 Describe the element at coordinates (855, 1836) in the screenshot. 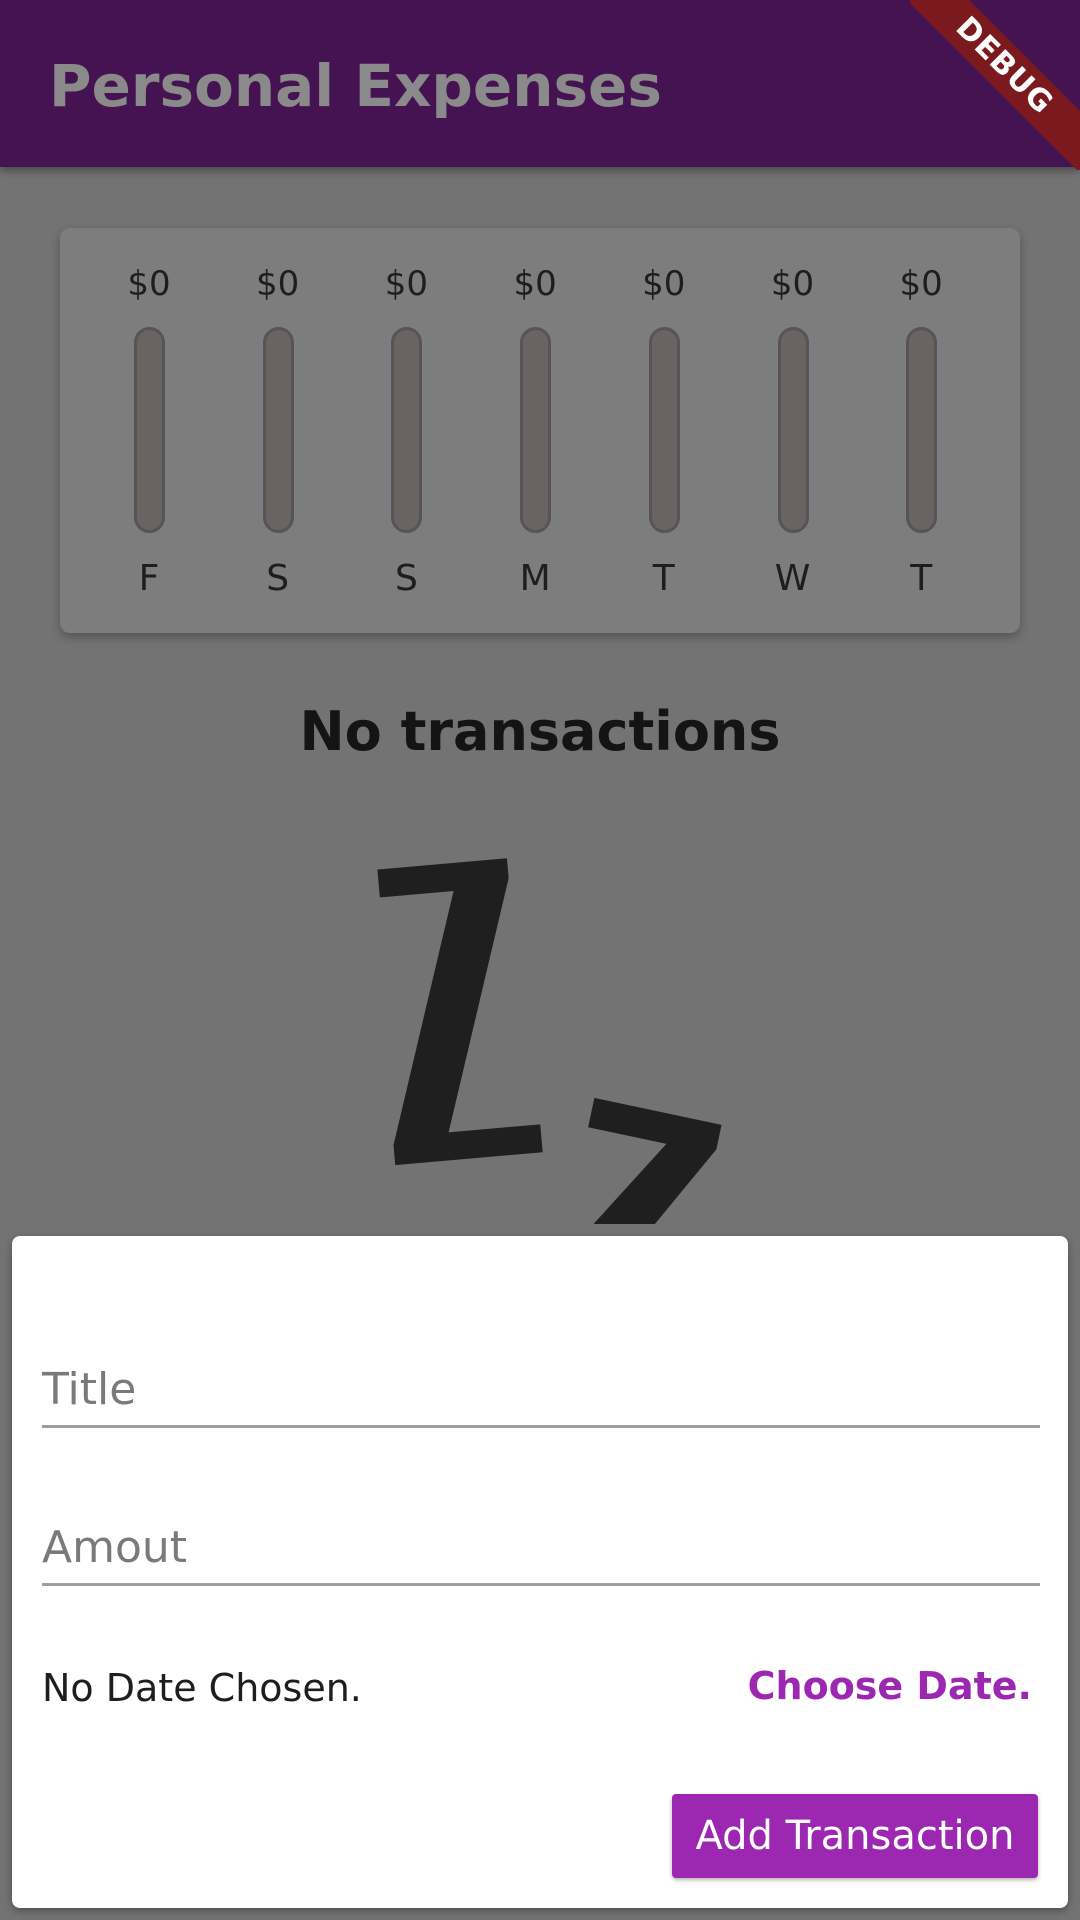

I see `add-transaction-button: Add Transaction` at that location.